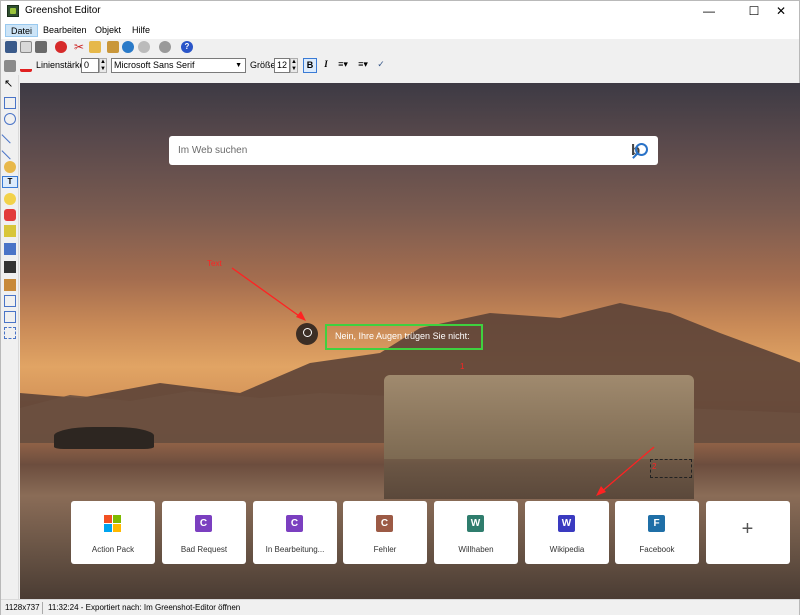 Image resolution: width=800 pixels, height=615 pixels. What do you see at coordinates (781, 11) in the screenshot?
I see `close-button: ✕` at bounding box center [781, 11].